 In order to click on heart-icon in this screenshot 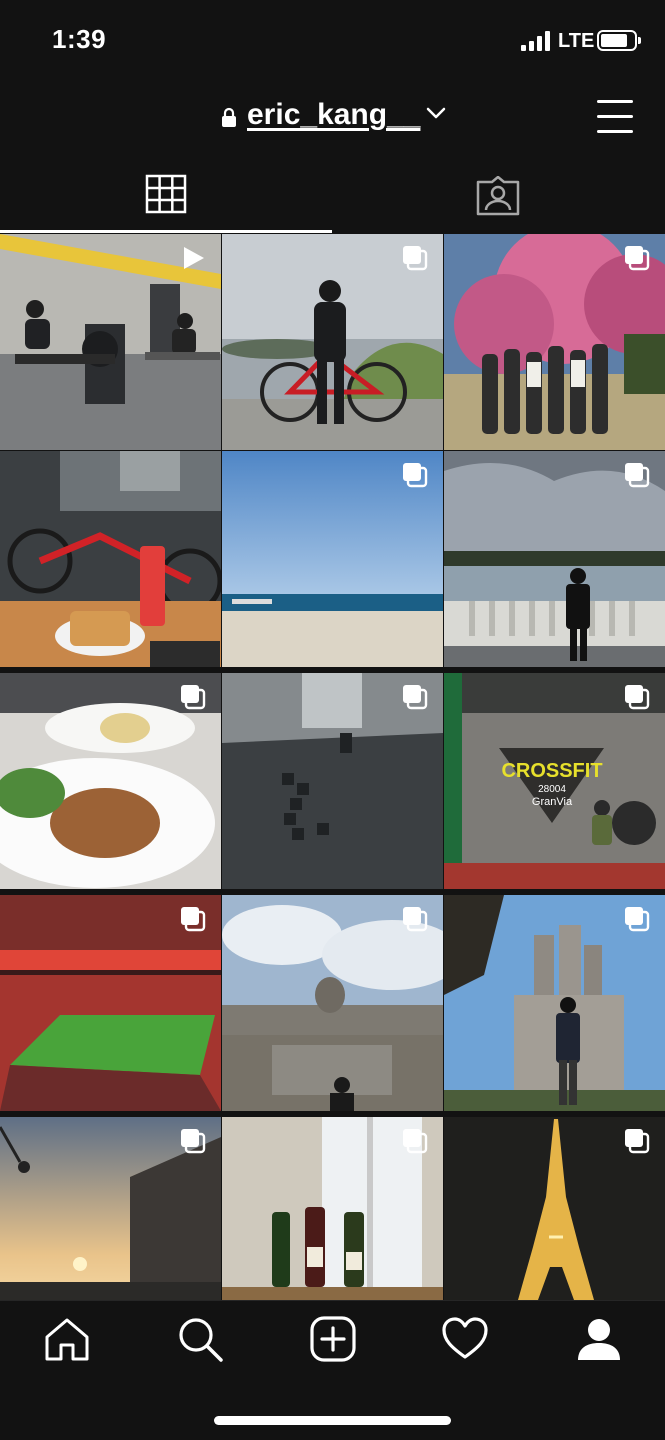, I will do `click(465, 1339)`.